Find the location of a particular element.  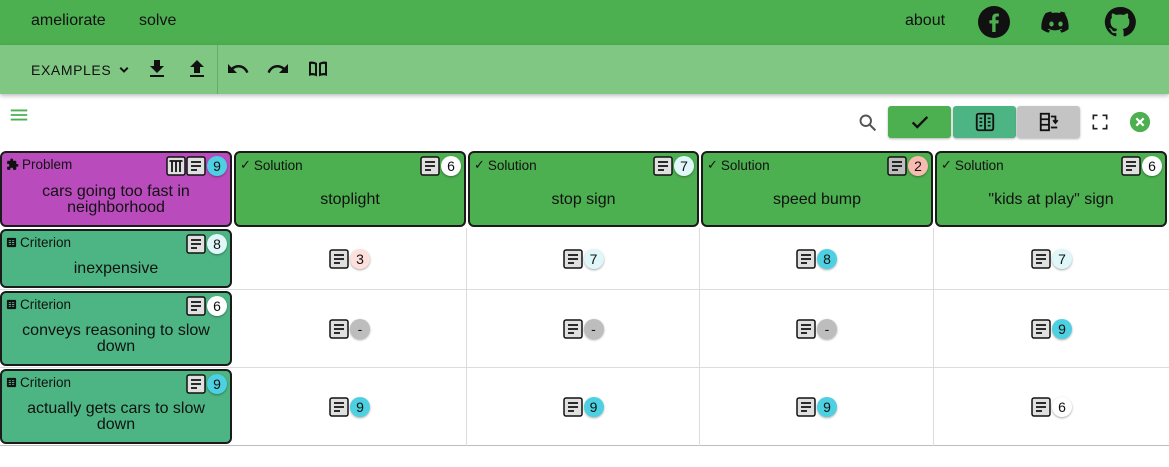

matrix-cell: 6 is located at coordinates (1051, 406).